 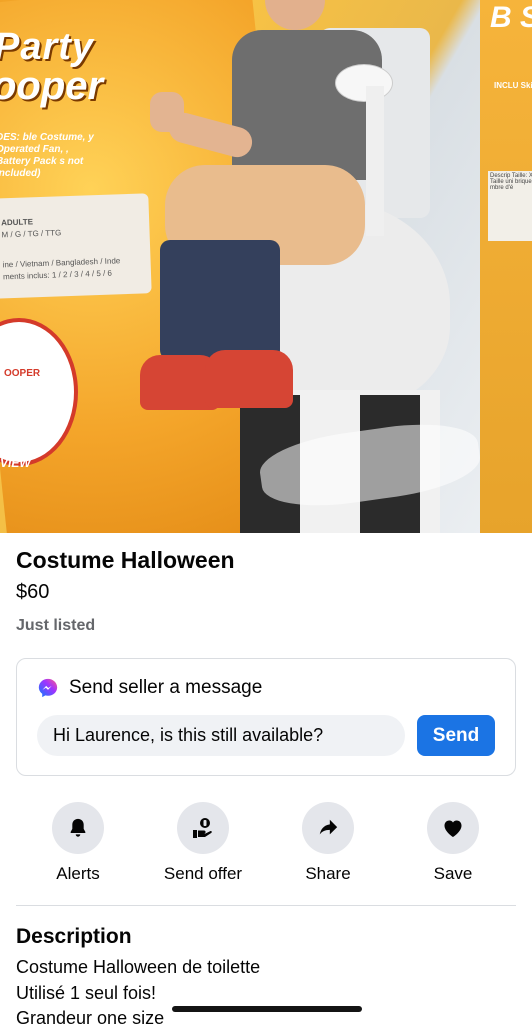 I want to click on badge-text: OOPER, so click(x=22, y=373).